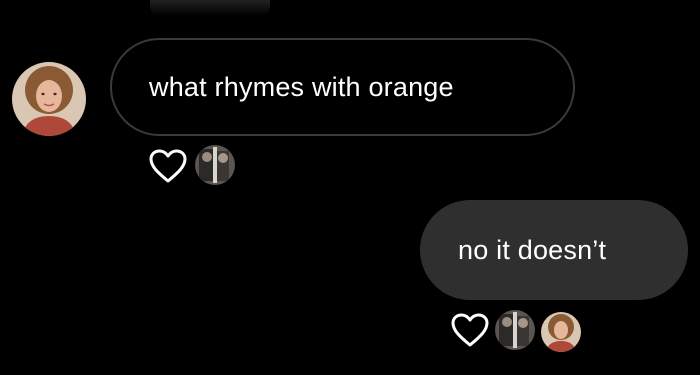 The height and width of the screenshot is (375, 700). What do you see at coordinates (532, 249) in the screenshot?
I see `message-text: no it doesn’t` at bounding box center [532, 249].